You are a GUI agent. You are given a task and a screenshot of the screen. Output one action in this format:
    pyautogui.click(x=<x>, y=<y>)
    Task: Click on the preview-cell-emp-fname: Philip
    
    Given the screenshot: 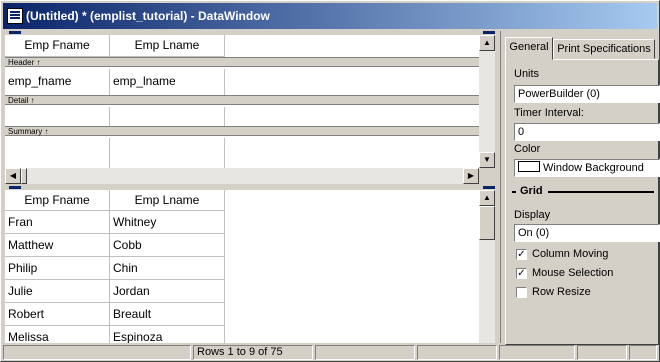 What is the action you would take?
    pyautogui.click(x=57, y=268)
    